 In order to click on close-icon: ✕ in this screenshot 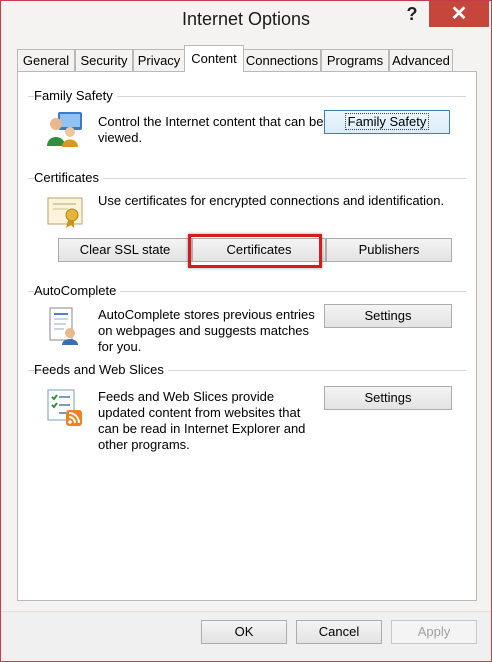, I will do `click(459, 14)`.